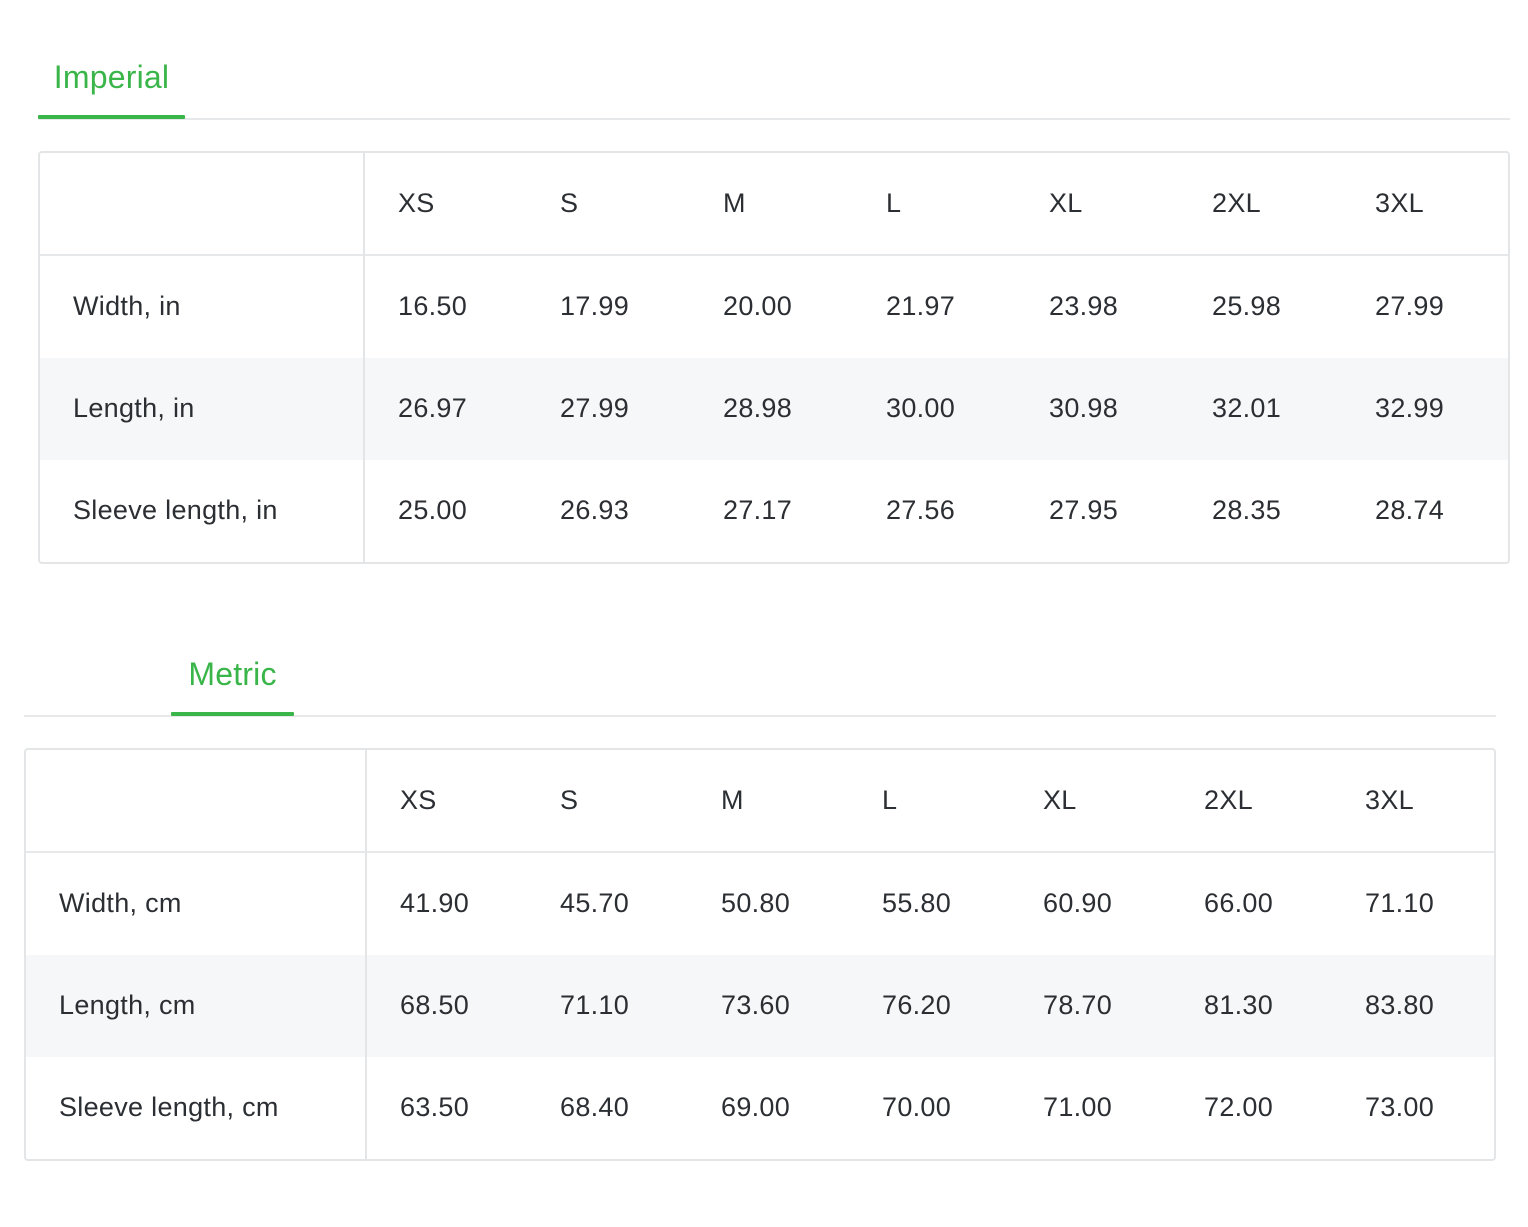 This screenshot has height=1227, width=1528. What do you see at coordinates (595, 903) in the screenshot?
I see `table-cell: 45.70` at bounding box center [595, 903].